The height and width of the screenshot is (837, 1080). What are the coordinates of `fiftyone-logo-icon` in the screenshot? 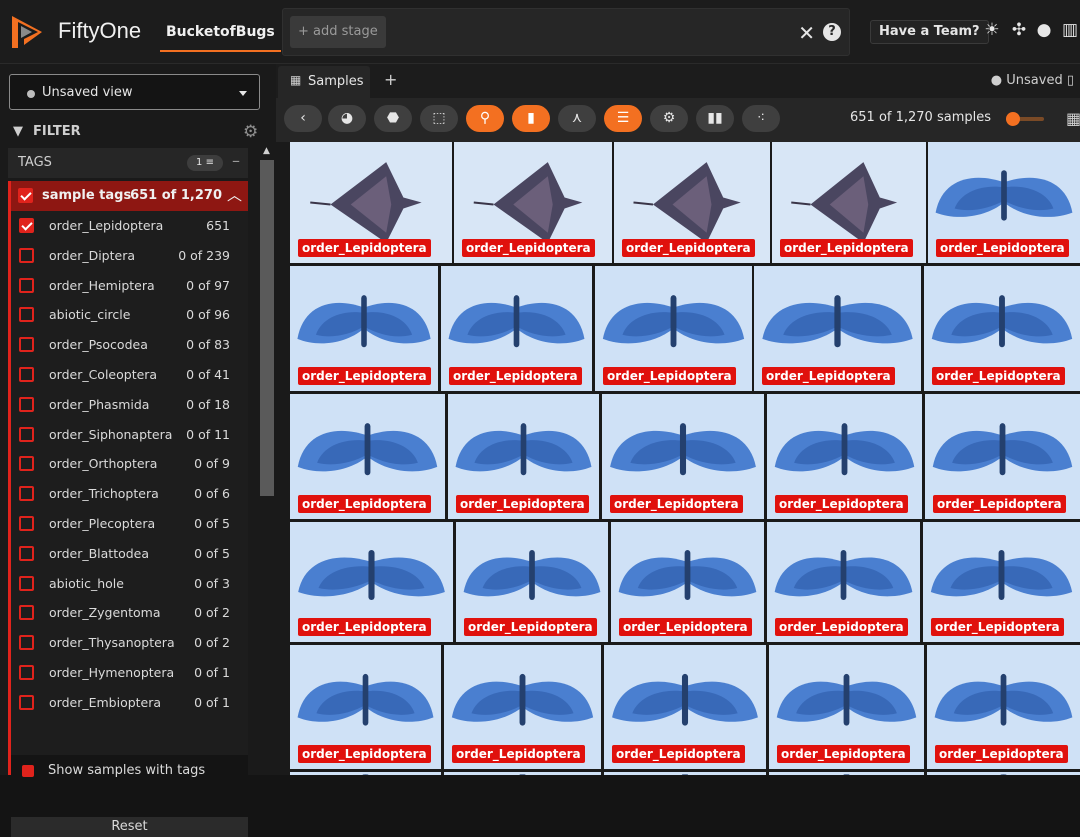 It's located at (26, 32).